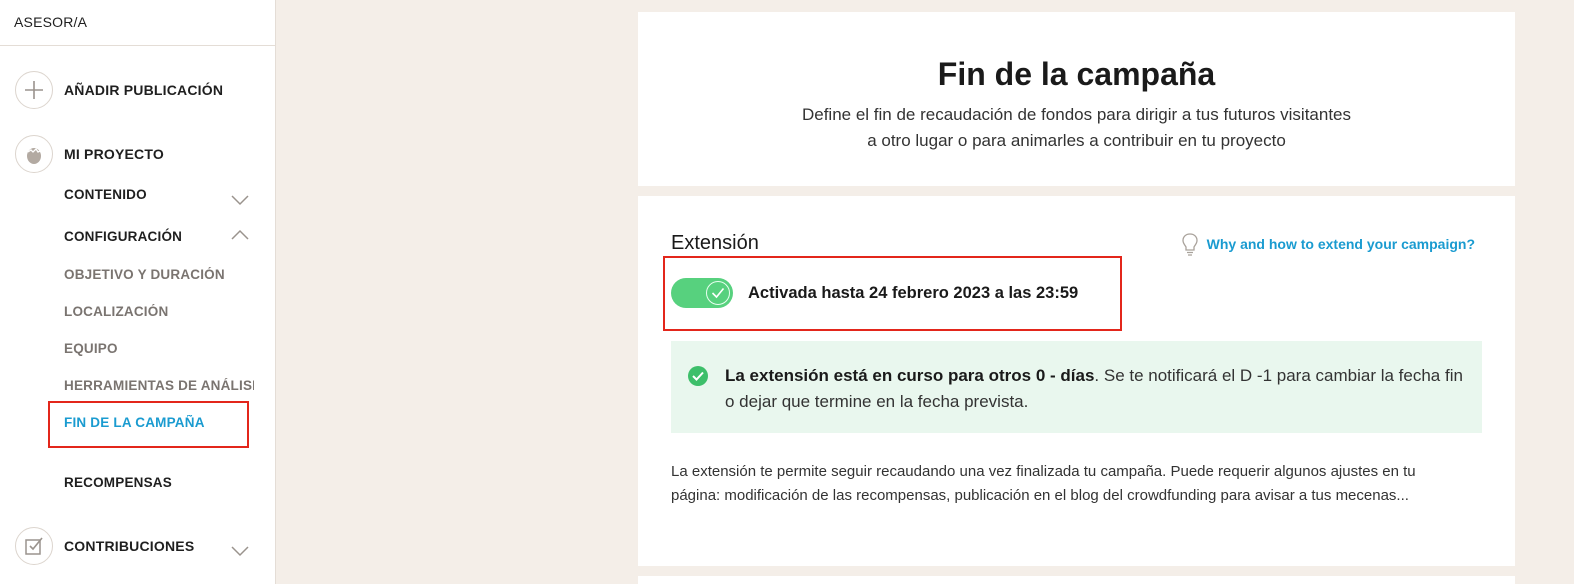 The height and width of the screenshot is (584, 1574). What do you see at coordinates (1076, 580) in the screenshot?
I see `next-card` at bounding box center [1076, 580].